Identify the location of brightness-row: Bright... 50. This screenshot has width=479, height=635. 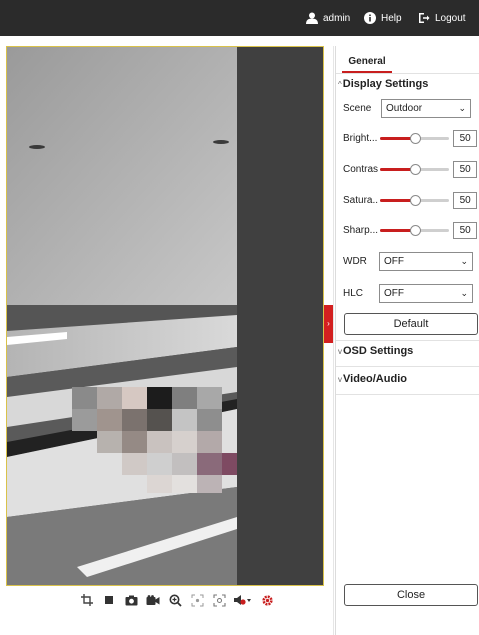
(410, 138).